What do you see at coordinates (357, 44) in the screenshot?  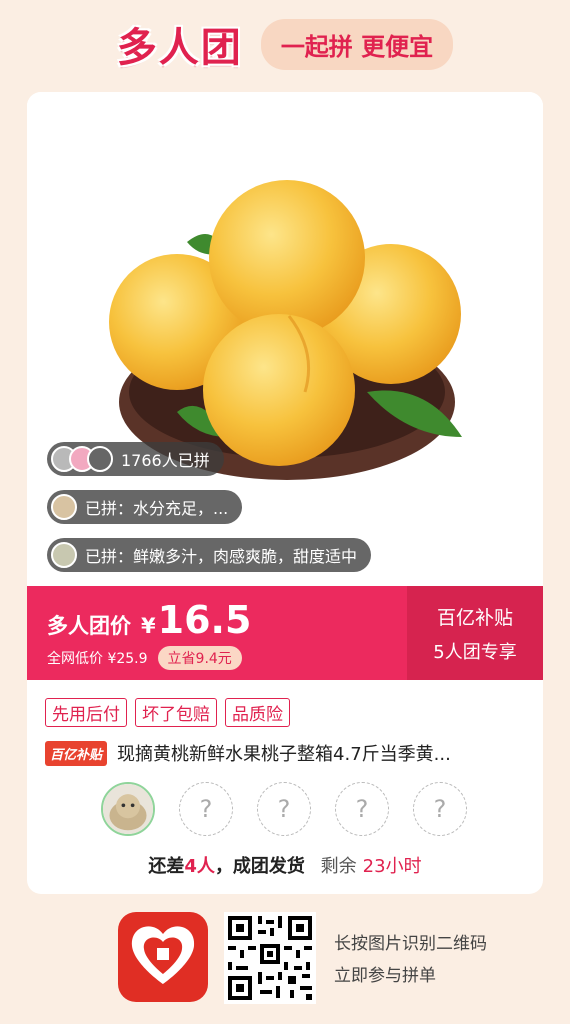 I see `slogan-badge: 一起拼 更便宜` at bounding box center [357, 44].